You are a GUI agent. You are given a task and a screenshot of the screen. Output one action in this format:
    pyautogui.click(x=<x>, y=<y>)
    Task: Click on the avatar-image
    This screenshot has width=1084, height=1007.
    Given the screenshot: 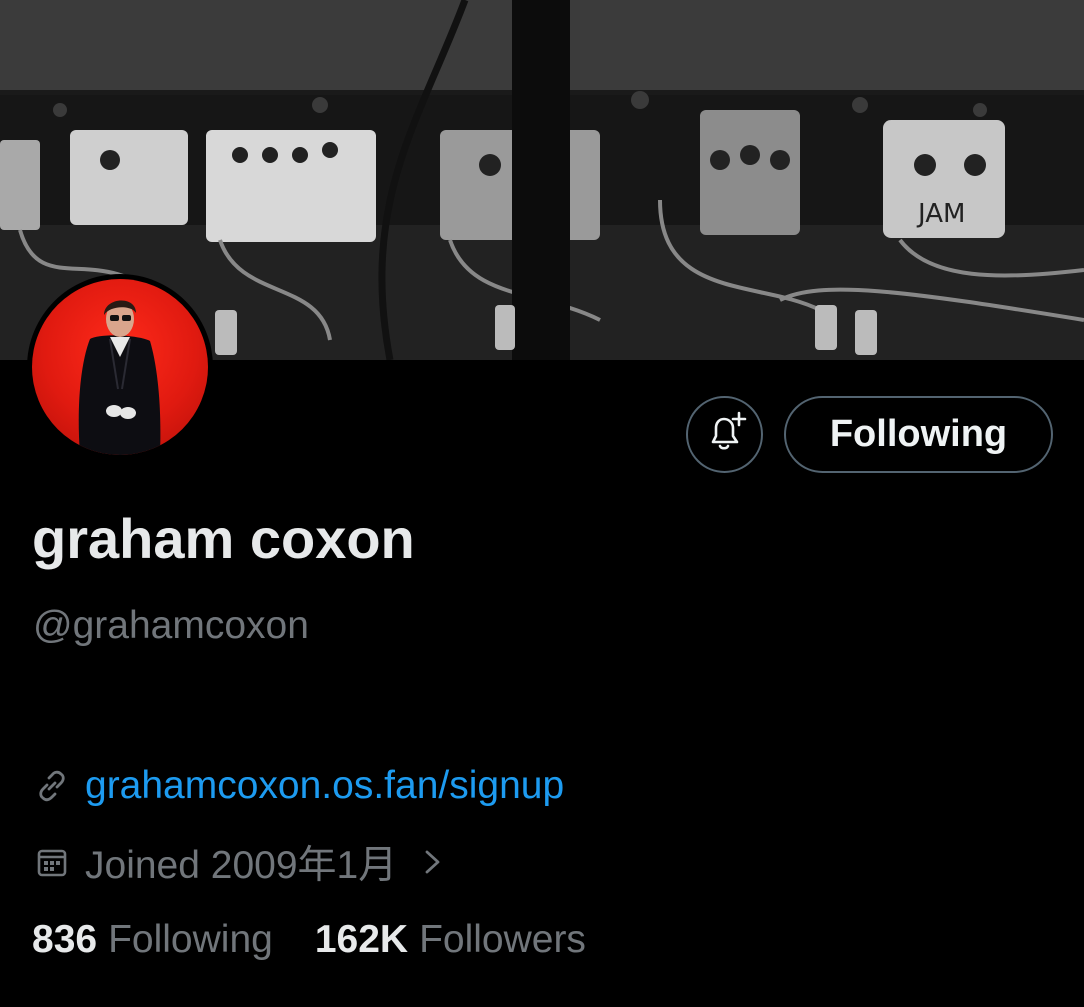 What is the action you would take?
    pyautogui.click(x=120, y=367)
    